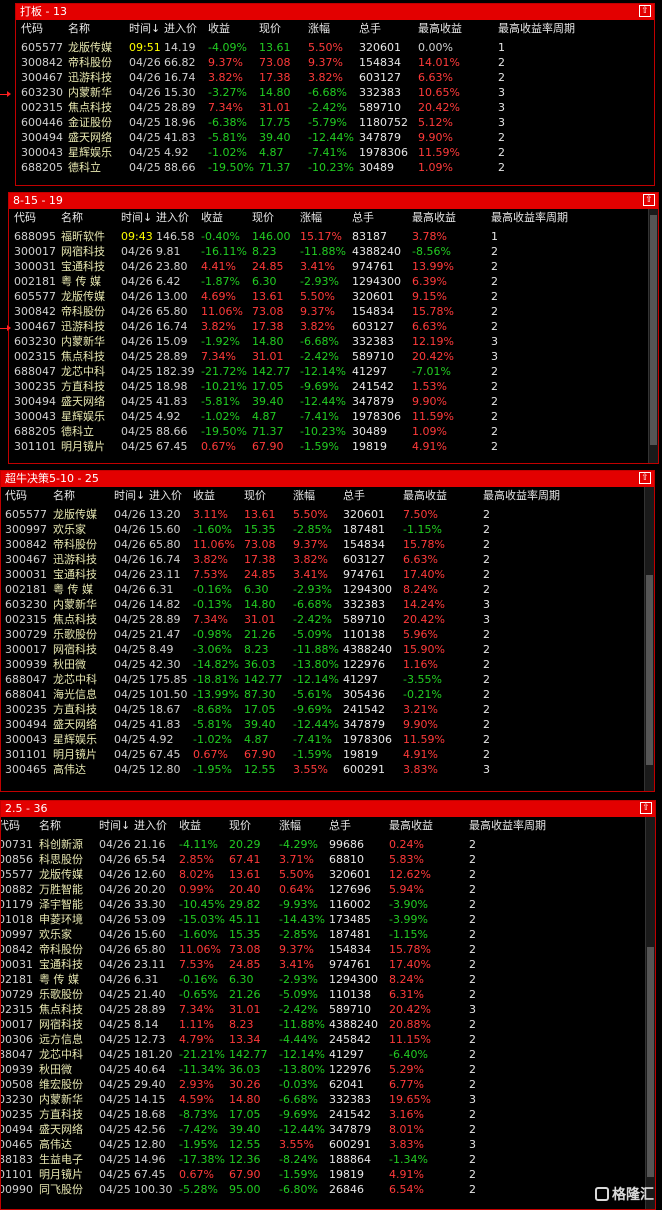 The width and height of the screenshot is (662, 1210). What do you see at coordinates (61, 1039) in the screenshot?
I see `cell-name: 远方信息` at bounding box center [61, 1039].